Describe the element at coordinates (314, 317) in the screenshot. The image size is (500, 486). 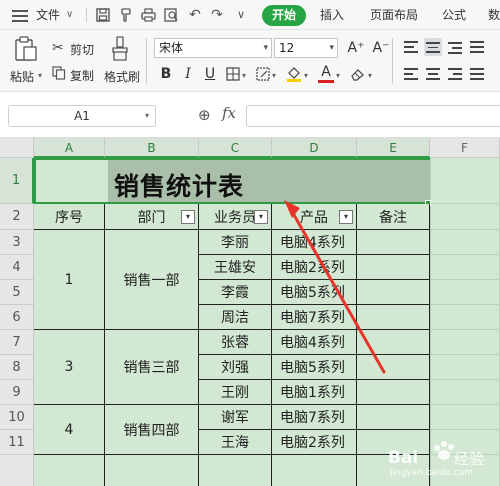
I see `product-cell: 电脑7系列` at that location.